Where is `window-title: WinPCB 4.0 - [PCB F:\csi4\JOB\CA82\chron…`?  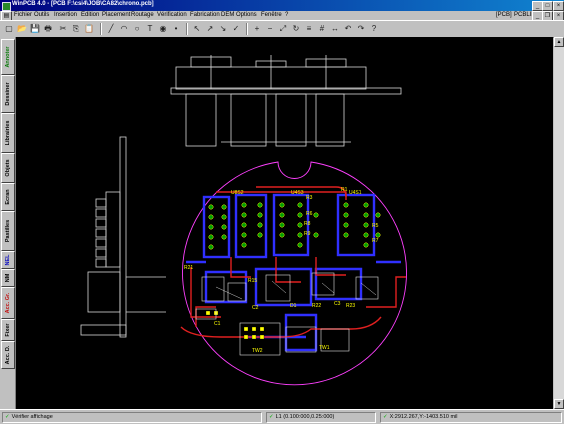 window-title: WinPCB 4.0 - [PCB F:\csi4\JOB\CA82\chron… is located at coordinates (83, 4).